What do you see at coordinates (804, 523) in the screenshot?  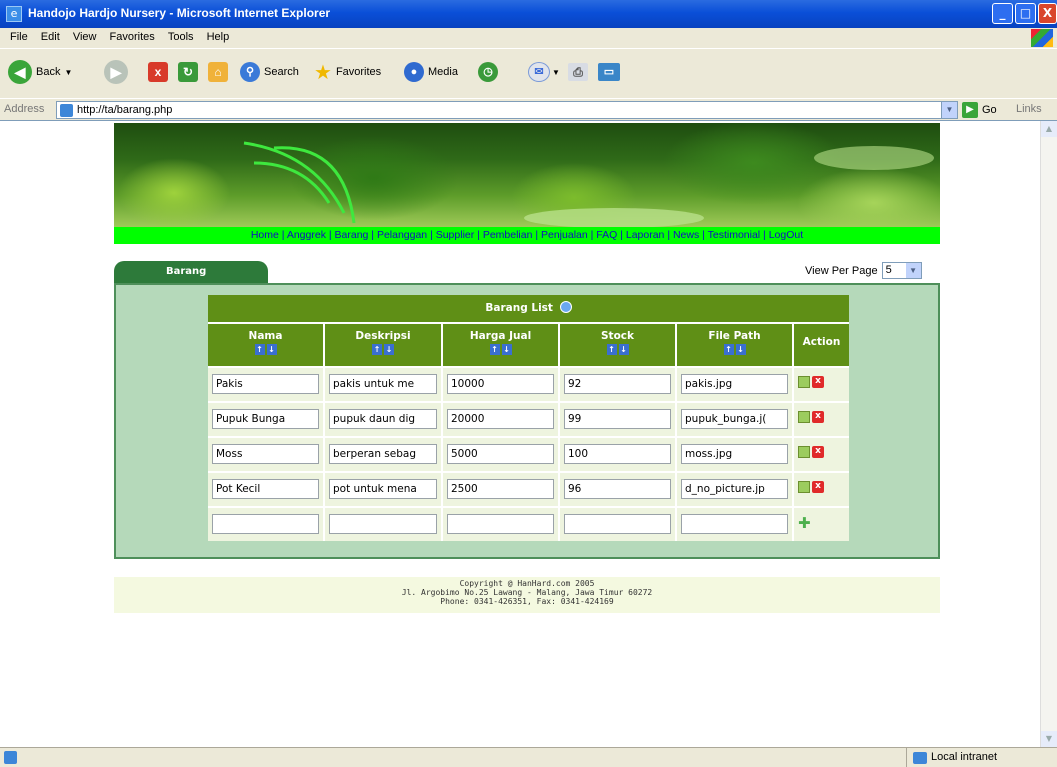 I see `add-icon: ✚` at bounding box center [804, 523].